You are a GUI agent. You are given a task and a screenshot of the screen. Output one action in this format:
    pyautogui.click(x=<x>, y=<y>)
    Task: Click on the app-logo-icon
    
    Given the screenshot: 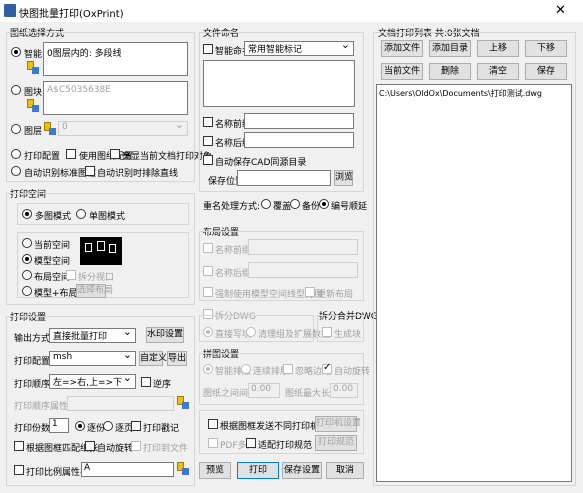 What is the action you would take?
    pyautogui.click(x=10, y=10)
    